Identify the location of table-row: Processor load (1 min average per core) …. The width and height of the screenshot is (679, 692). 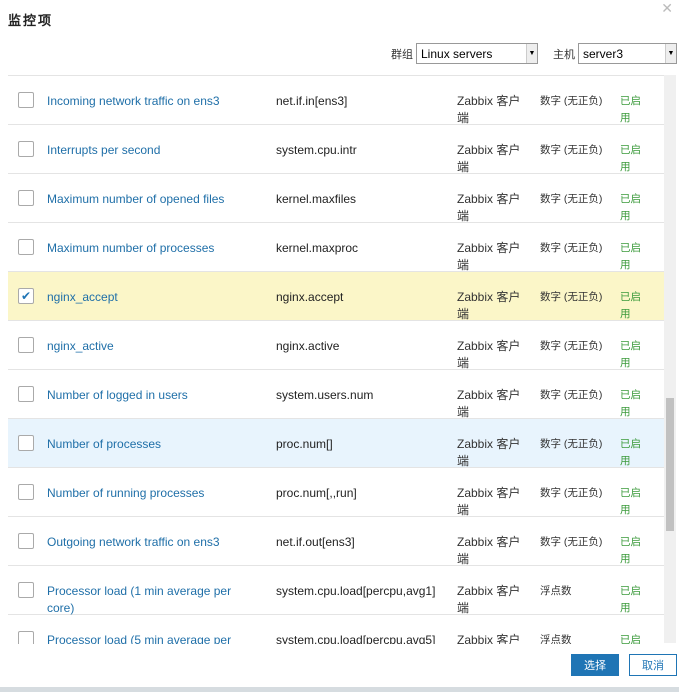
(336, 590).